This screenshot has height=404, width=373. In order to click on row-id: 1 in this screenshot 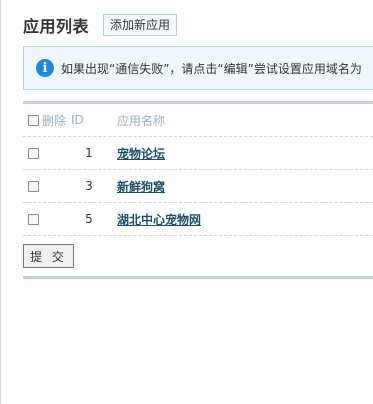, I will do `click(89, 153)`.